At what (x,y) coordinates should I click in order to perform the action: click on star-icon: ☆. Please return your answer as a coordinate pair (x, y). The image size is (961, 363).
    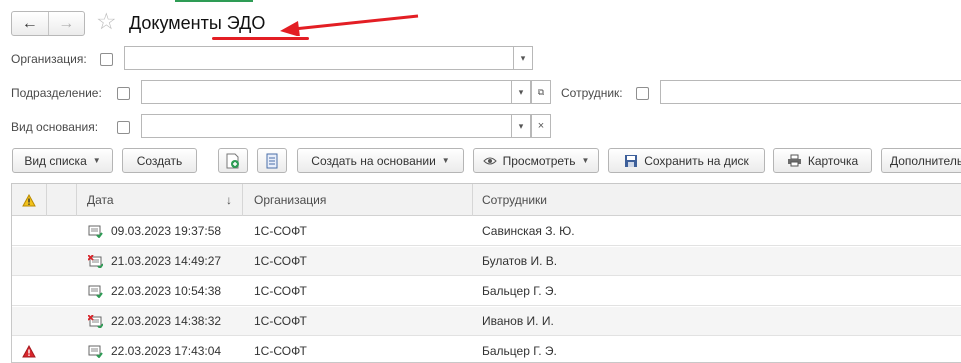
    Looking at the image, I should click on (106, 21).